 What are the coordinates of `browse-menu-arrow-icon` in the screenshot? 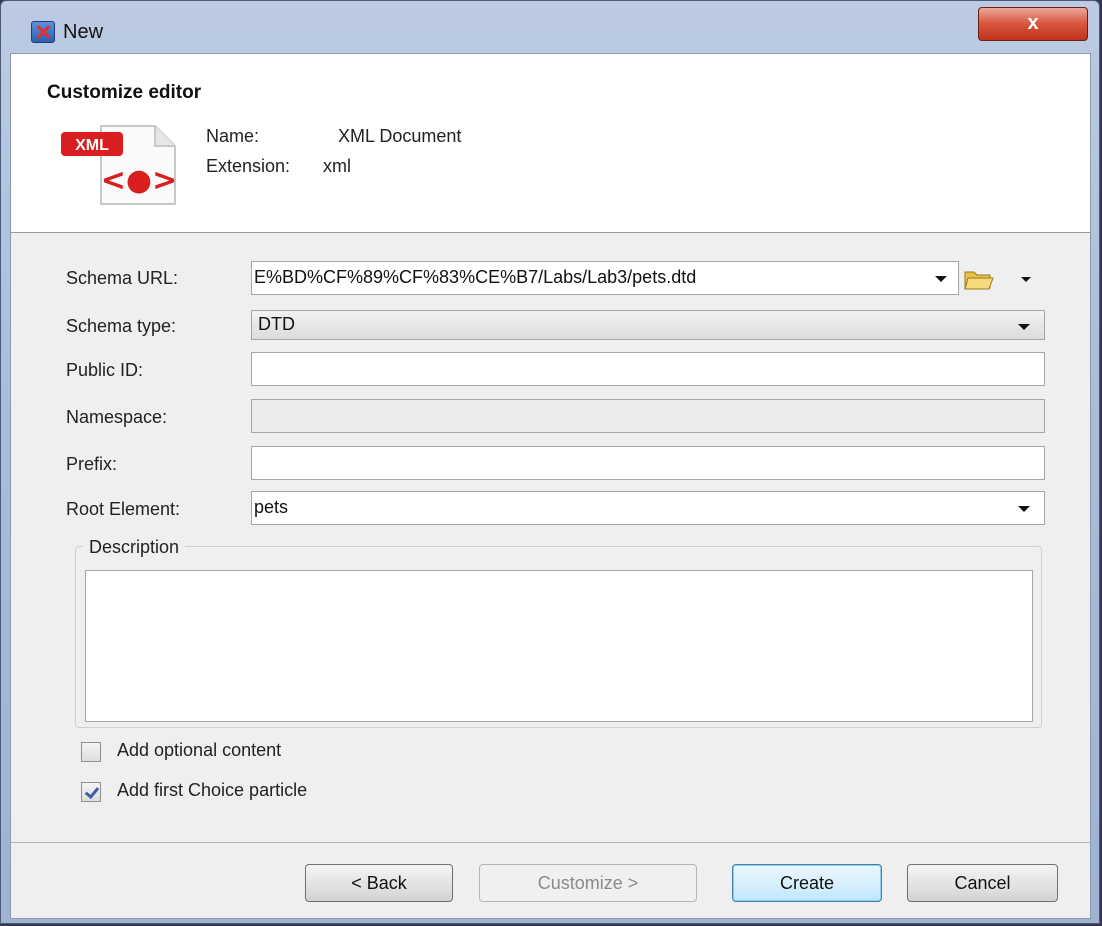 It's located at (1026, 279).